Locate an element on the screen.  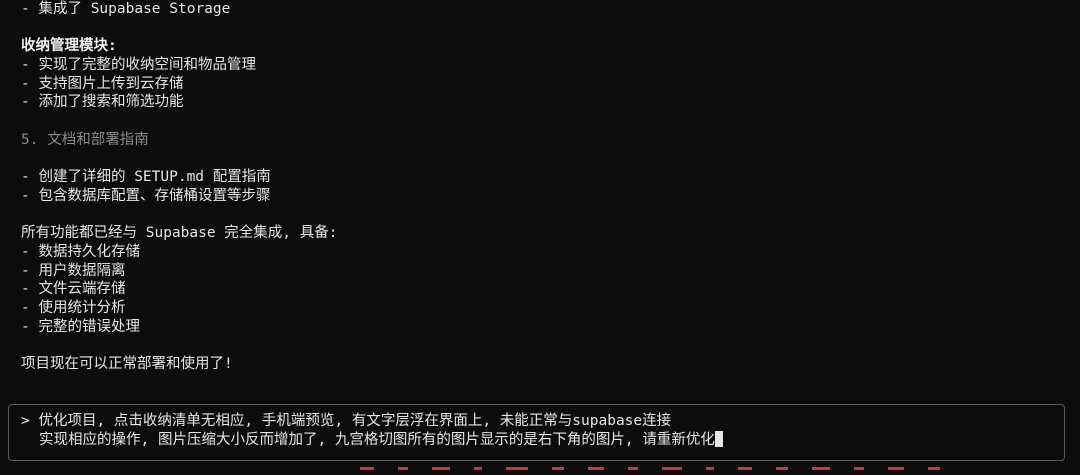
output-line: - 支持图片上传到云存储 is located at coordinates (102, 83).